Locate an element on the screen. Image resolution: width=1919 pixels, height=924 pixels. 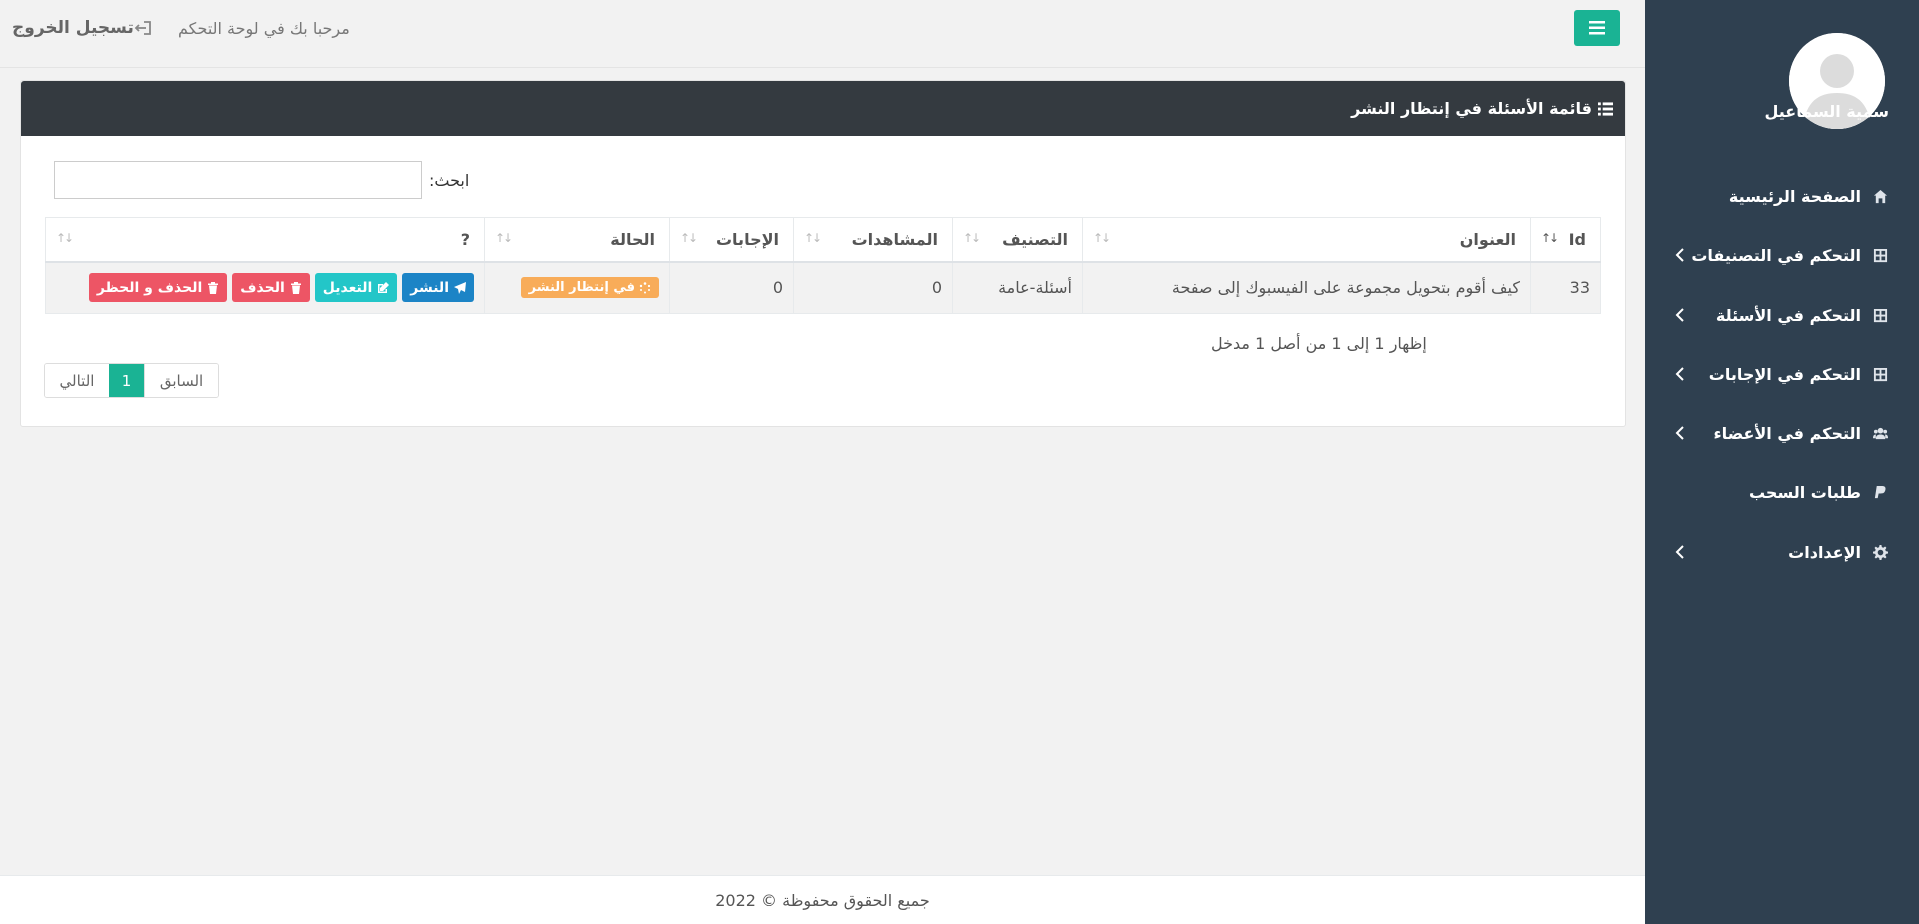
panel-title: قائمة الأسئلة في إنتظار النشر is located at coordinates (1471, 108).